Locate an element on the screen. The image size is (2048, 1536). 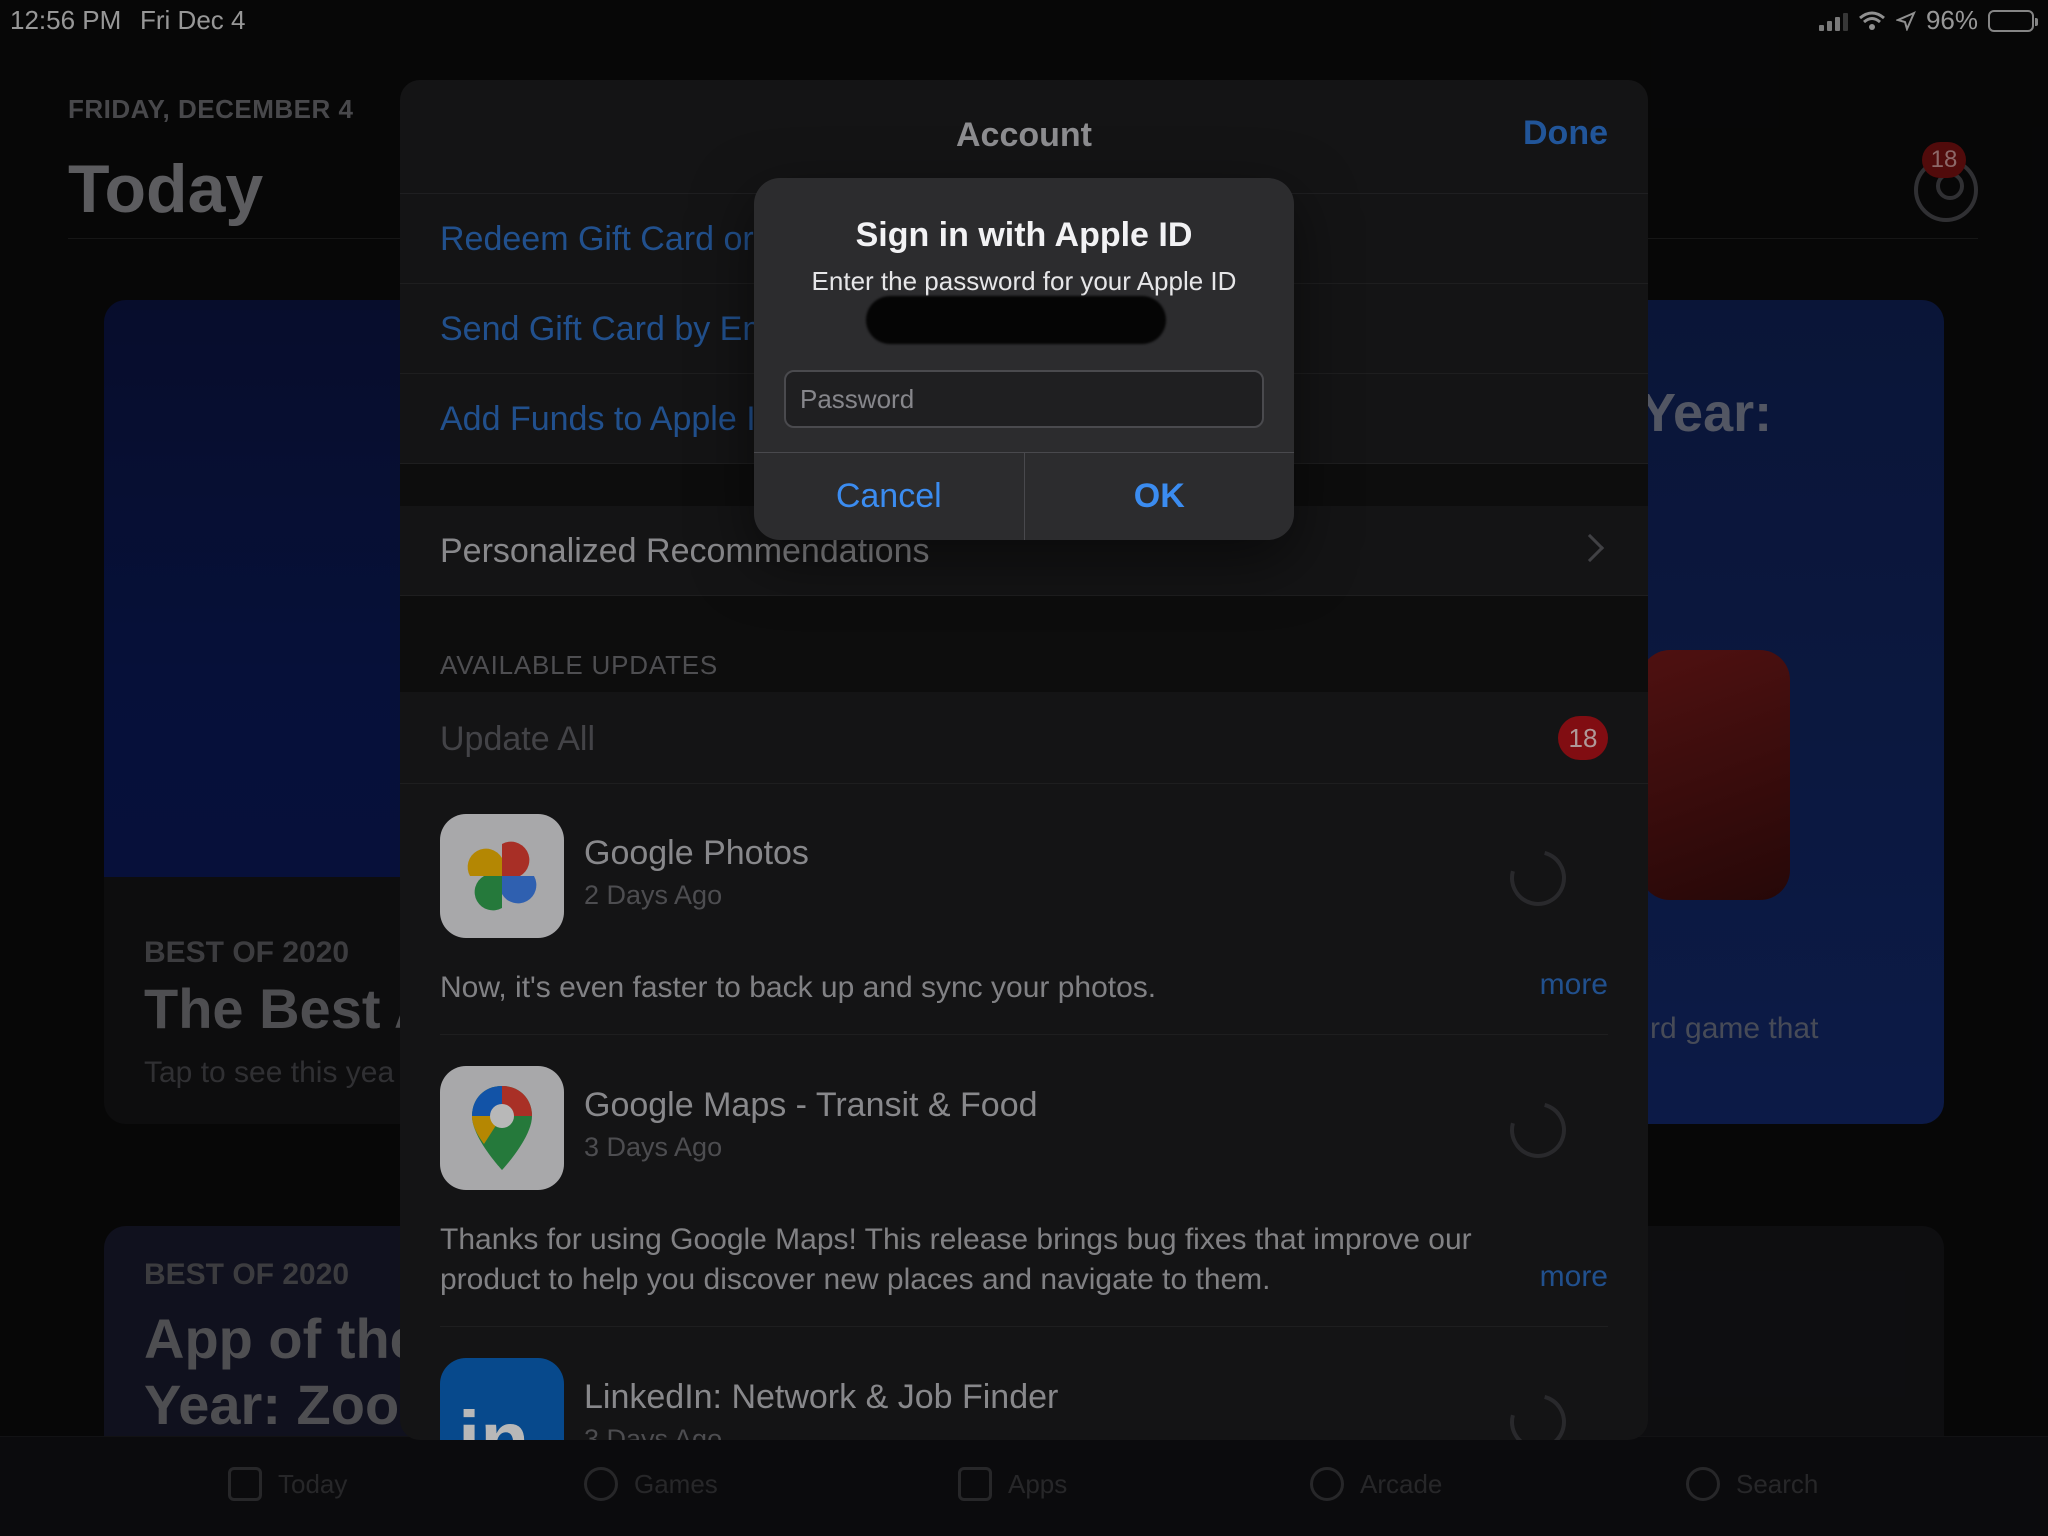
alert-title: Sign in with Apple ID is located at coordinates (1024, 235).